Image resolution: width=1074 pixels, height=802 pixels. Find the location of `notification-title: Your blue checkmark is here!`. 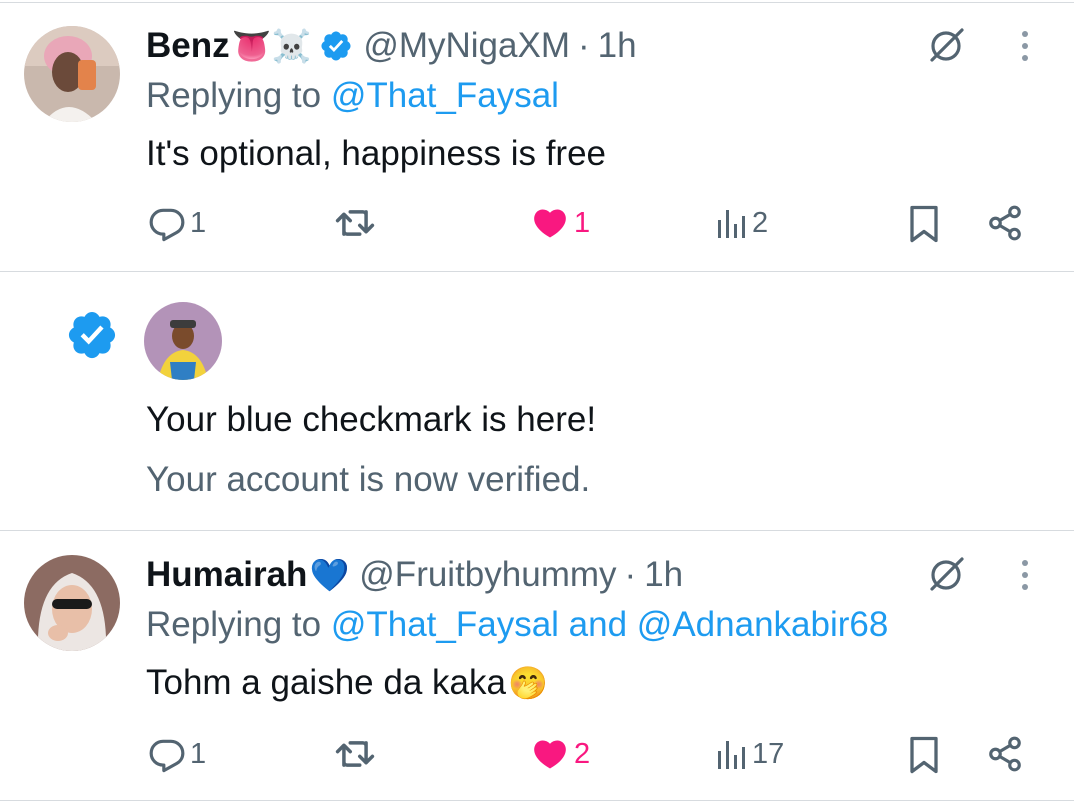

notification-title: Your blue checkmark is here! is located at coordinates (371, 419).